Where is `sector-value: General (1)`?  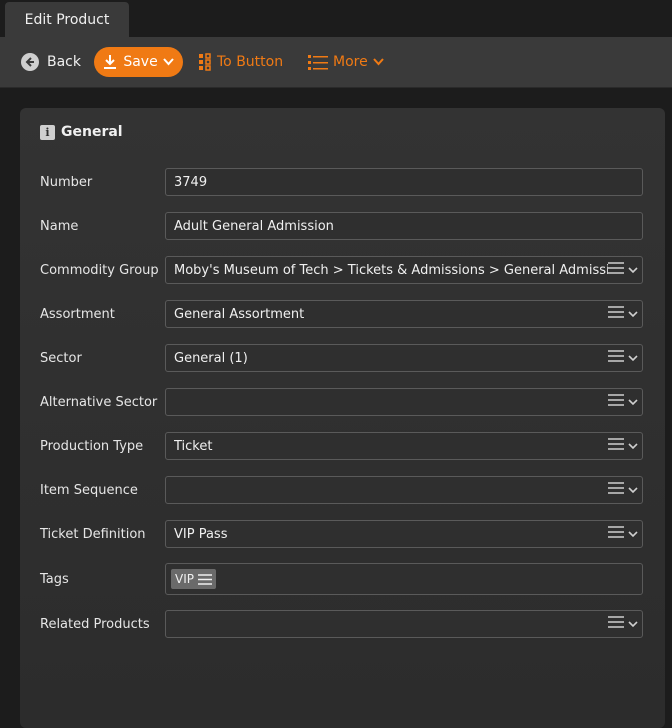 sector-value: General (1) is located at coordinates (211, 358).